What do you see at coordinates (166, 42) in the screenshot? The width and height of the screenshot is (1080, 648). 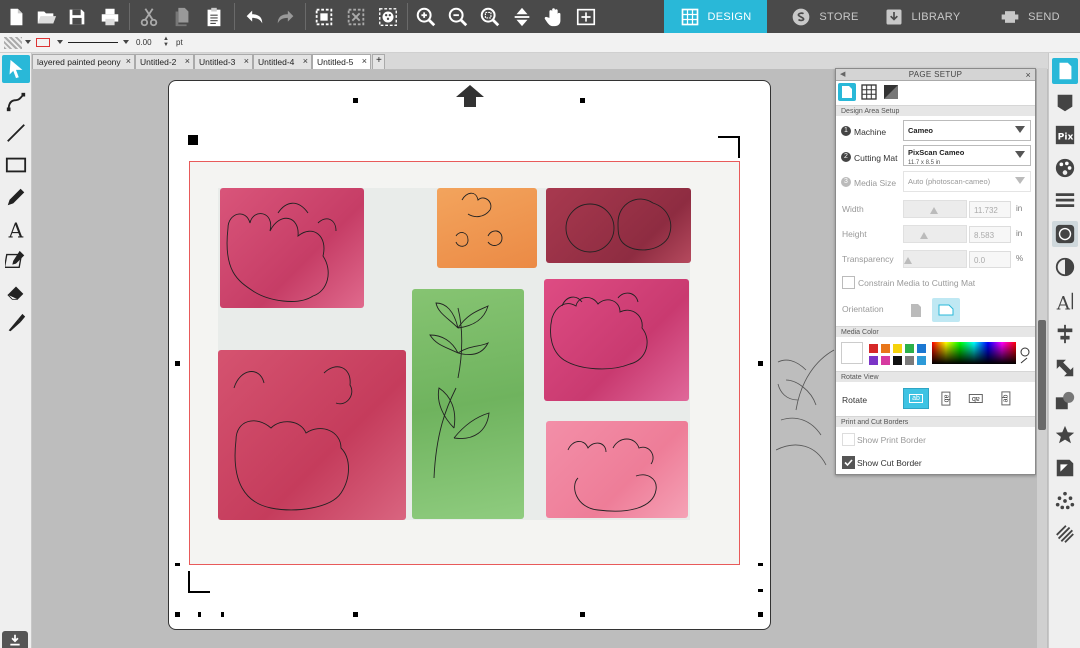 I see `line-width-spinner-icon: ▲ ▼` at bounding box center [166, 42].